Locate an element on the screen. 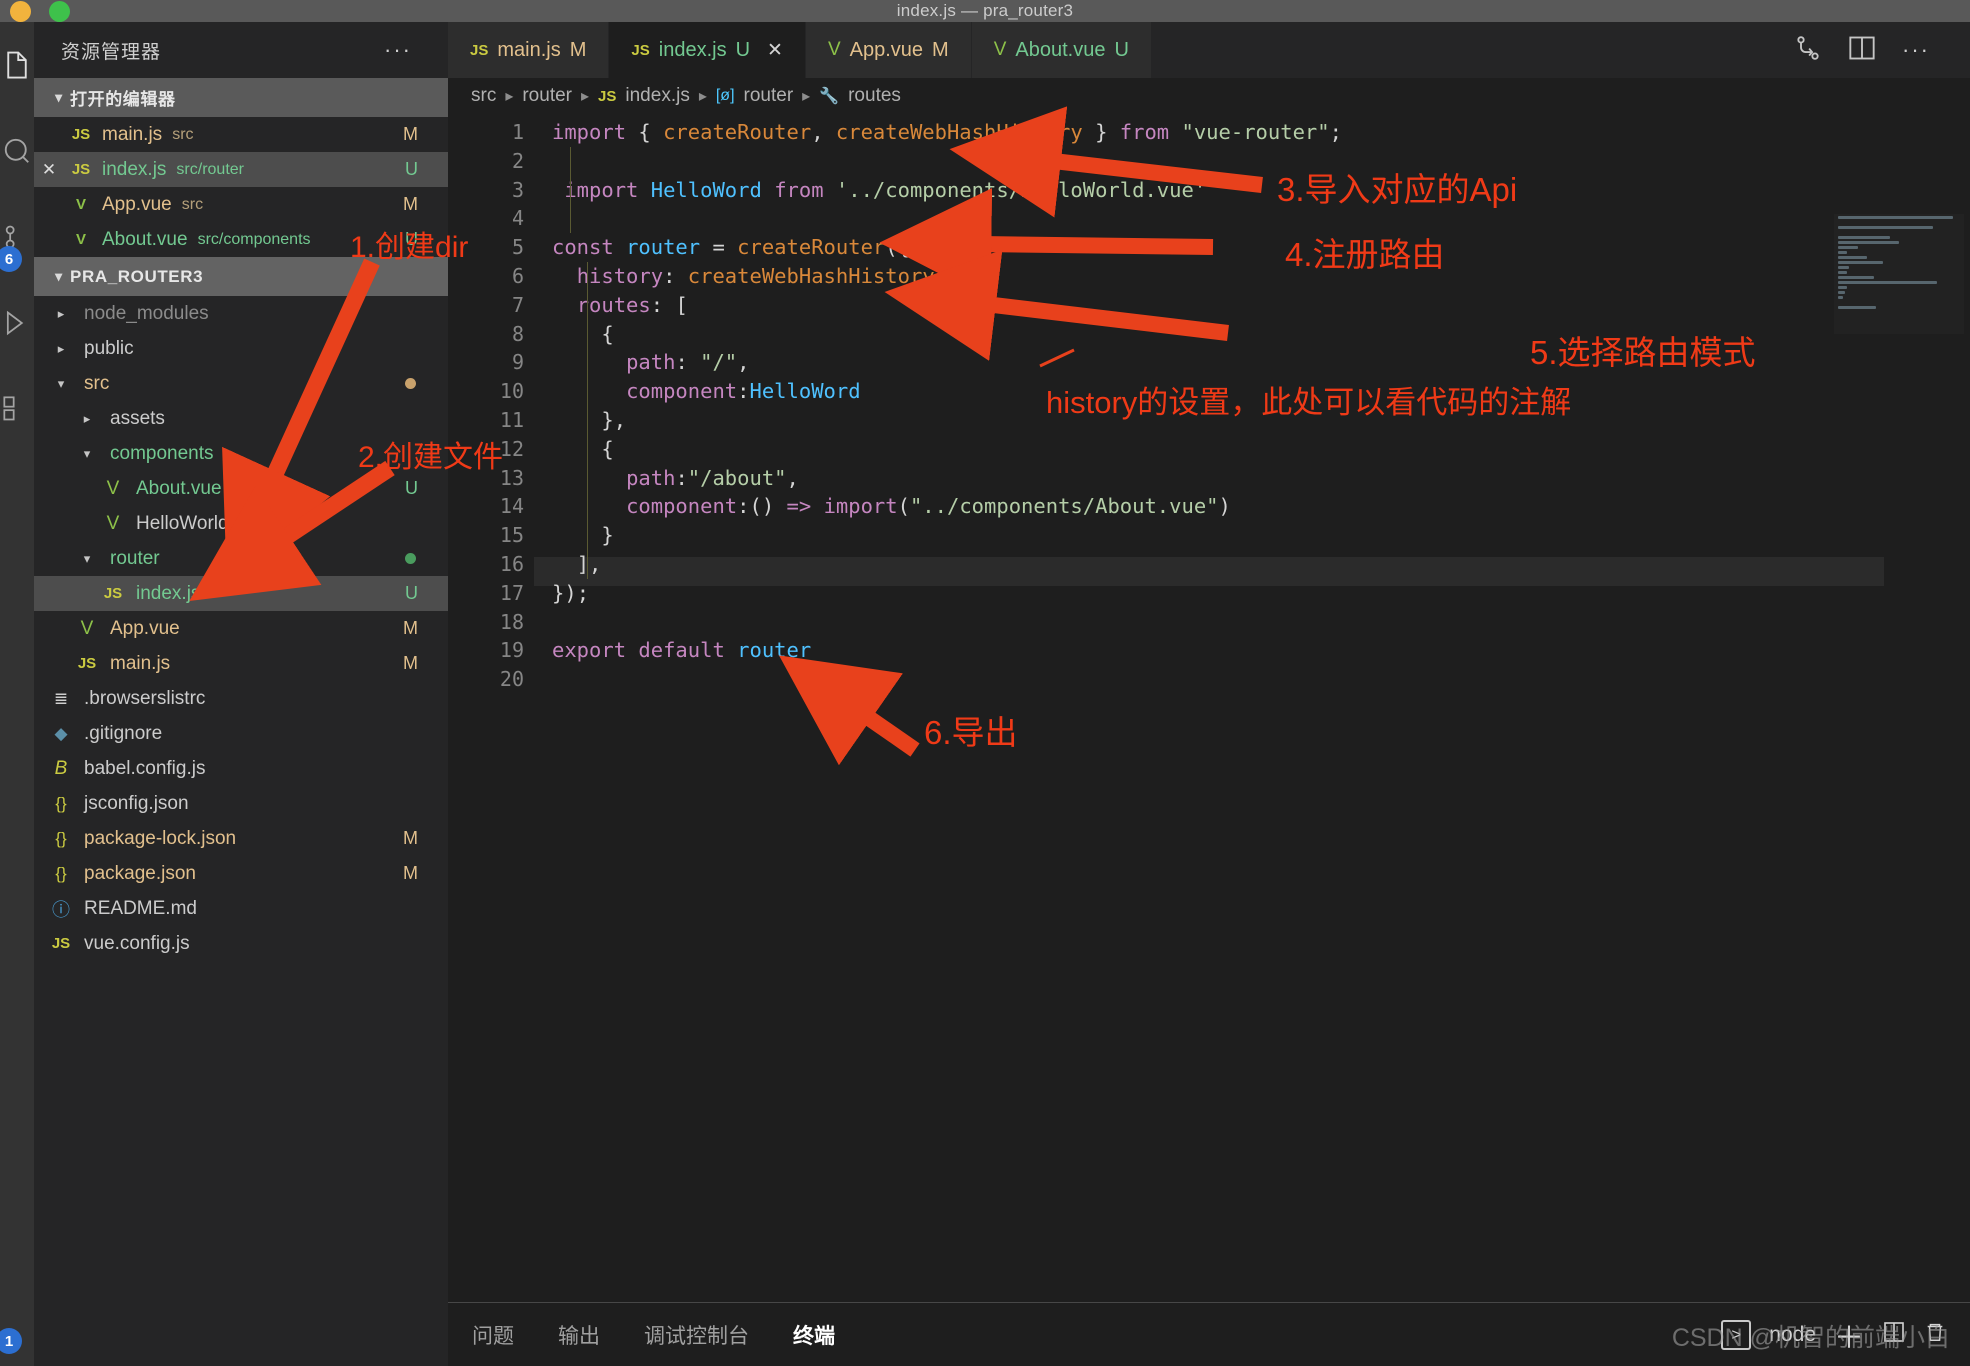  search-icon is located at coordinates (17, 151).